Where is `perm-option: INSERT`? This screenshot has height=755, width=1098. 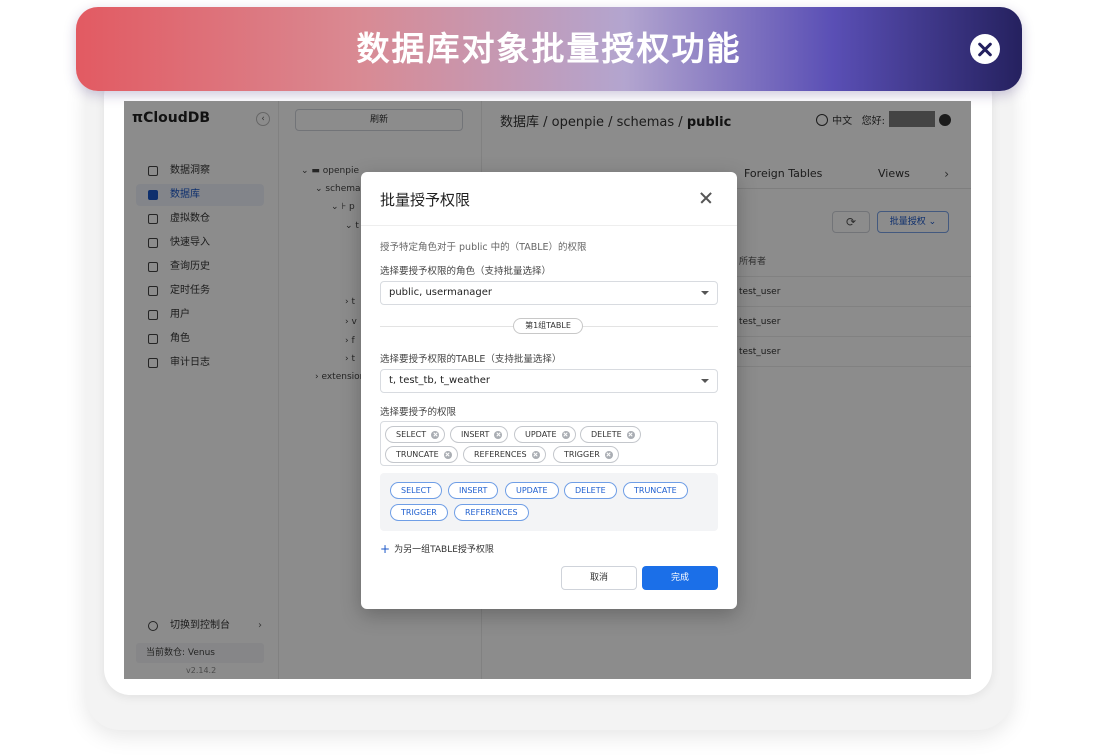 perm-option: INSERT is located at coordinates (473, 490).